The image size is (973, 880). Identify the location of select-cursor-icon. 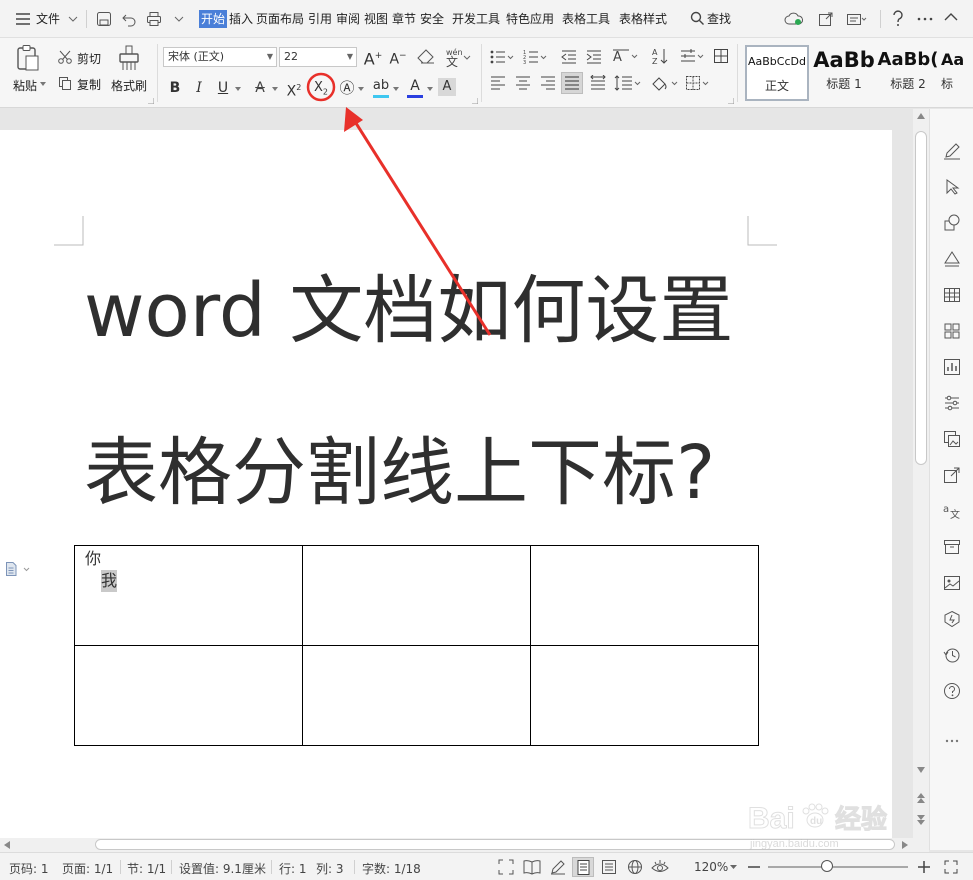
(952, 187).